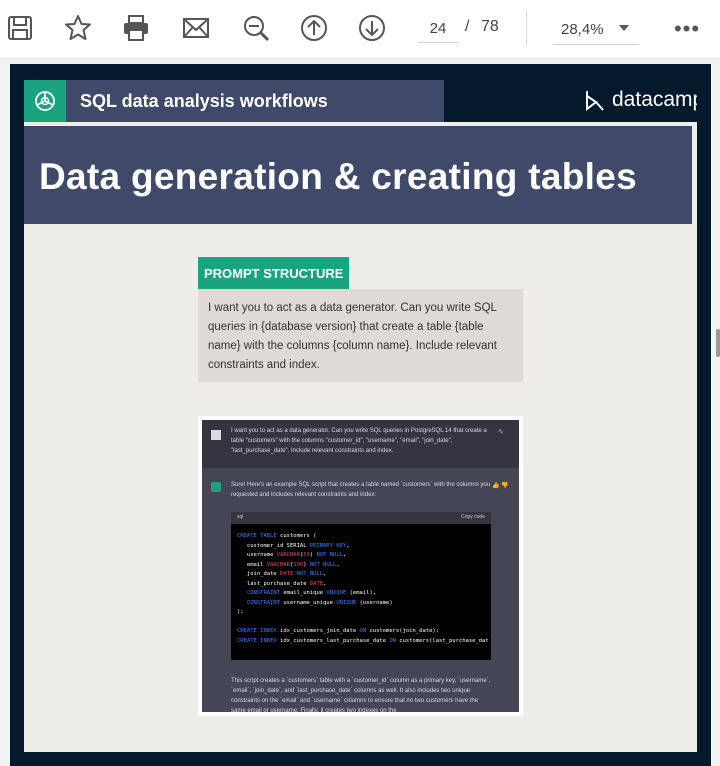 Image resolution: width=720 pixels, height=766 pixels. I want to click on code-header: sql Copy code, so click(361, 518).